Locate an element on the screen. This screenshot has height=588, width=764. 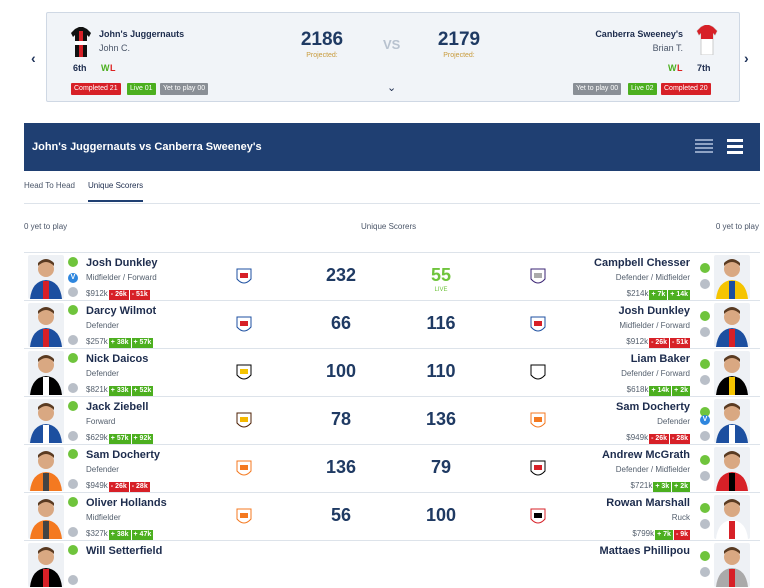
price-change-badge: - 9k is located at coordinates (681, 535).